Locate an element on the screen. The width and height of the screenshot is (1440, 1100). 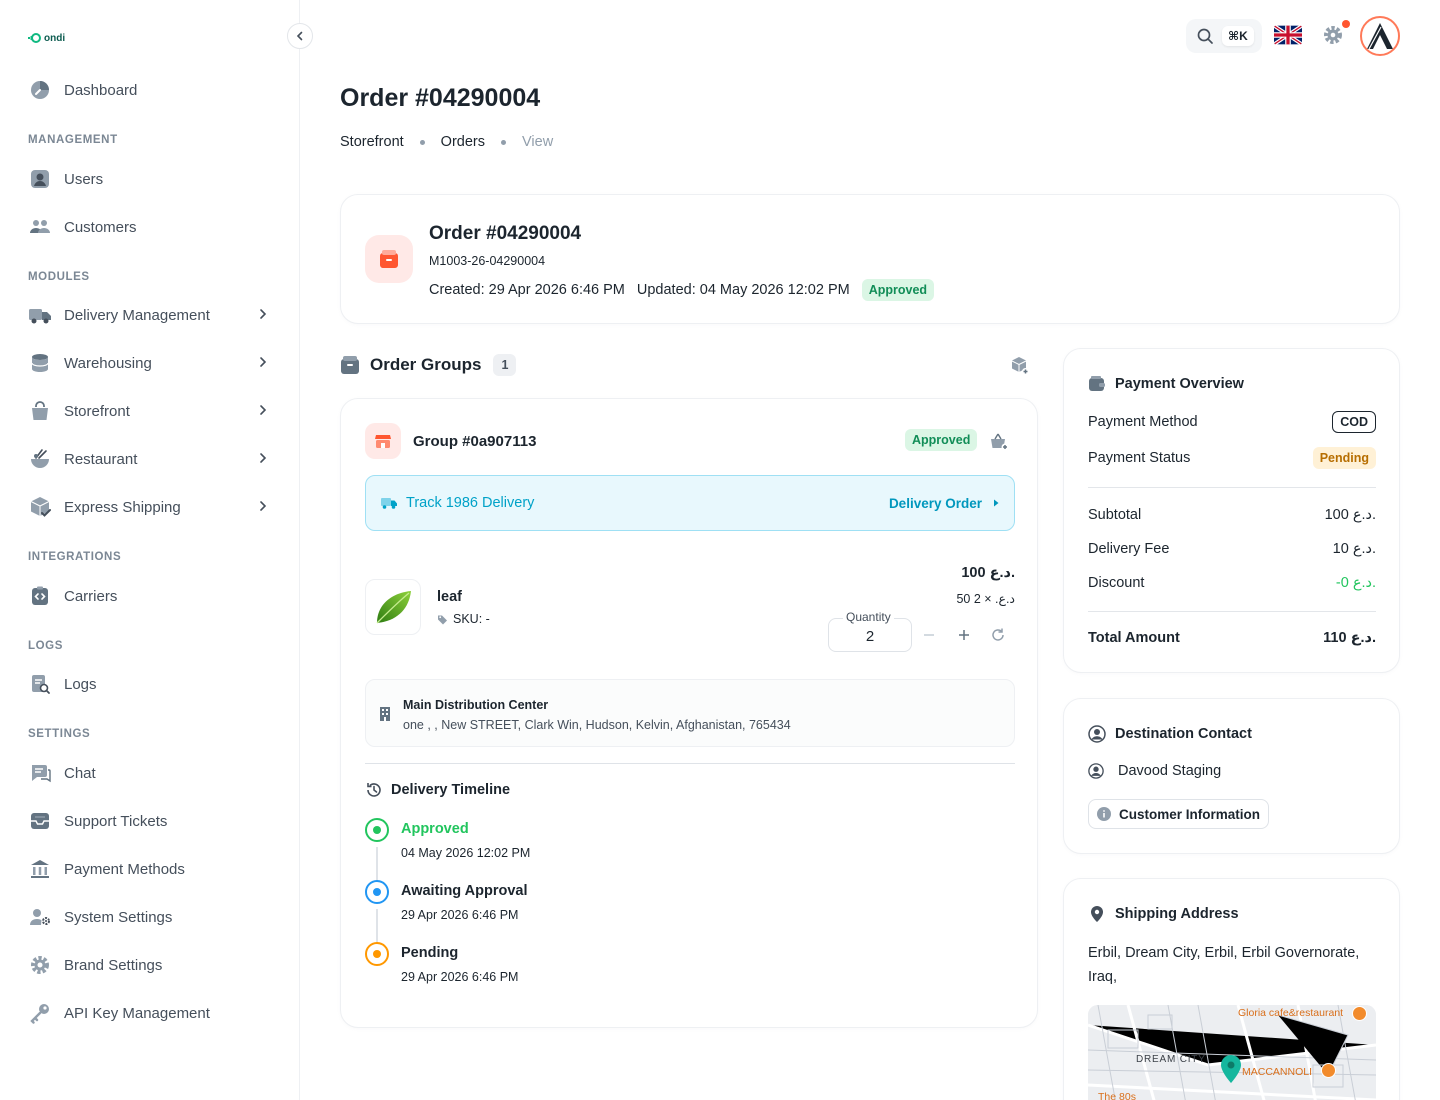
sidebar-item-brand-settings: Brand Settings is located at coordinates (151, 965).